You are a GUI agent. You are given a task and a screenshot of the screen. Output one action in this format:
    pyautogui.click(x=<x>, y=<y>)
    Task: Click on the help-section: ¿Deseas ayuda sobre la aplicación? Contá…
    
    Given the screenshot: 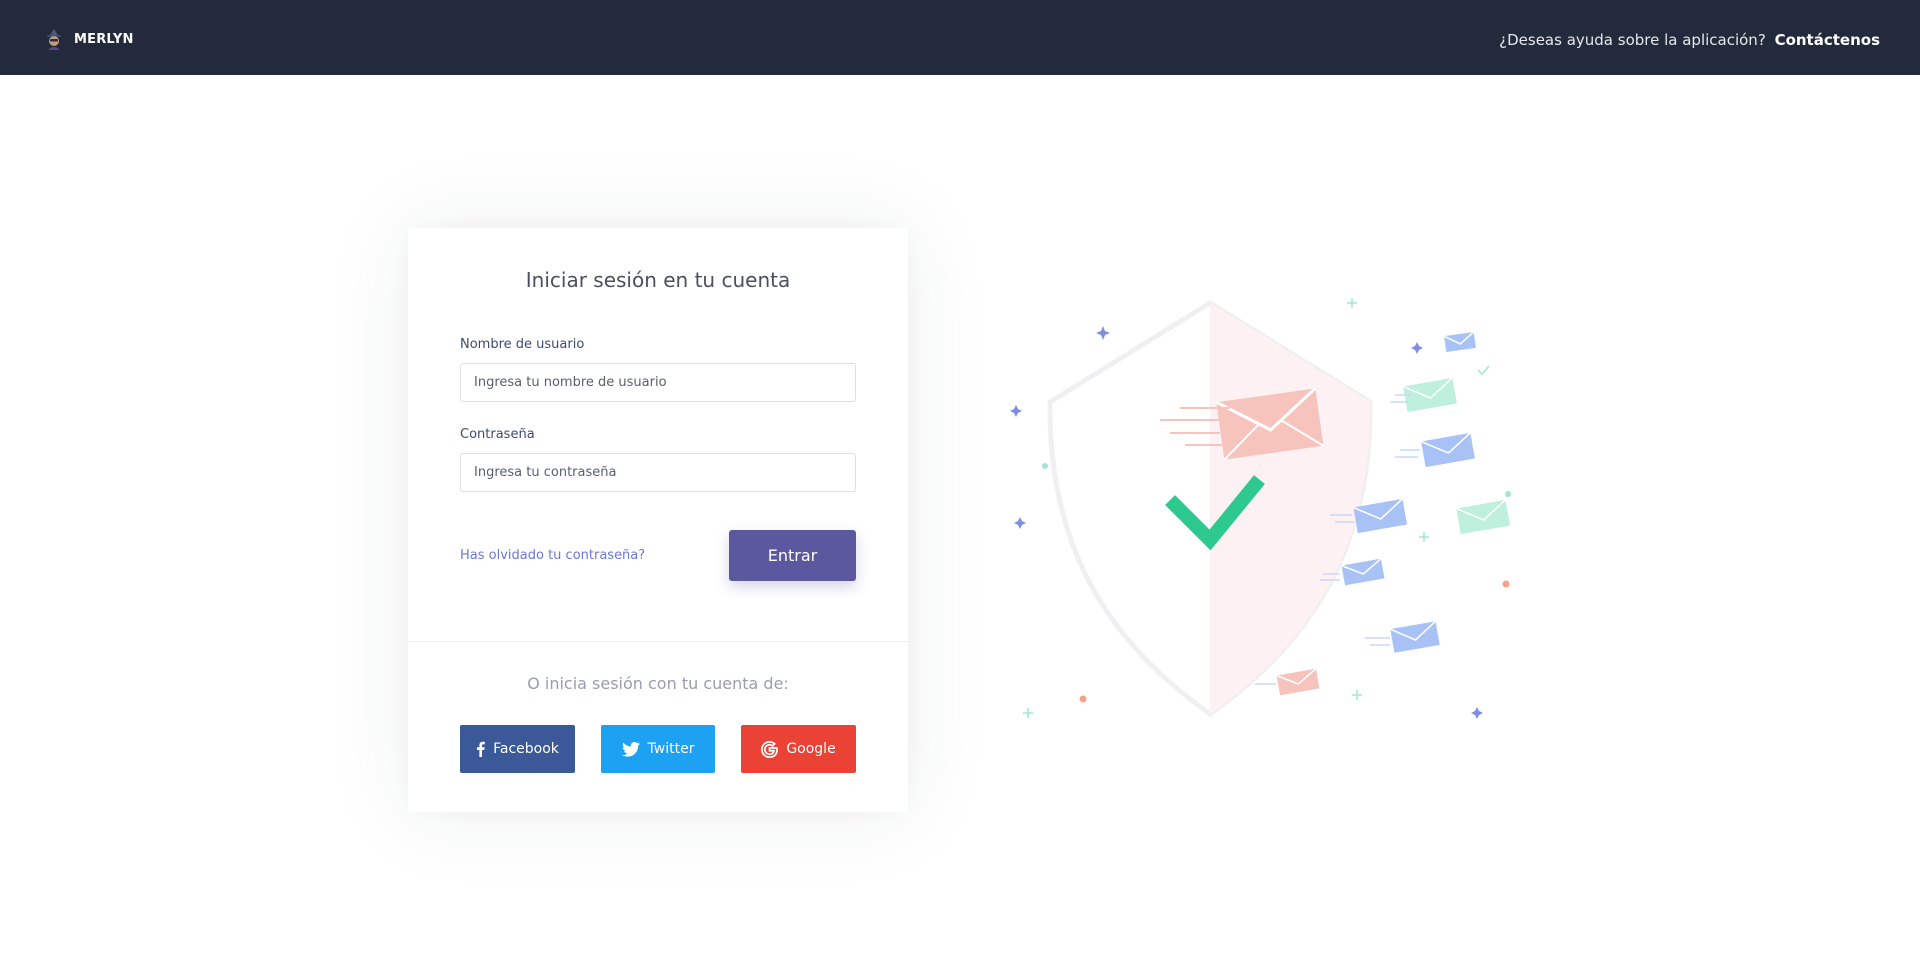 What is the action you would take?
    pyautogui.click(x=1689, y=40)
    